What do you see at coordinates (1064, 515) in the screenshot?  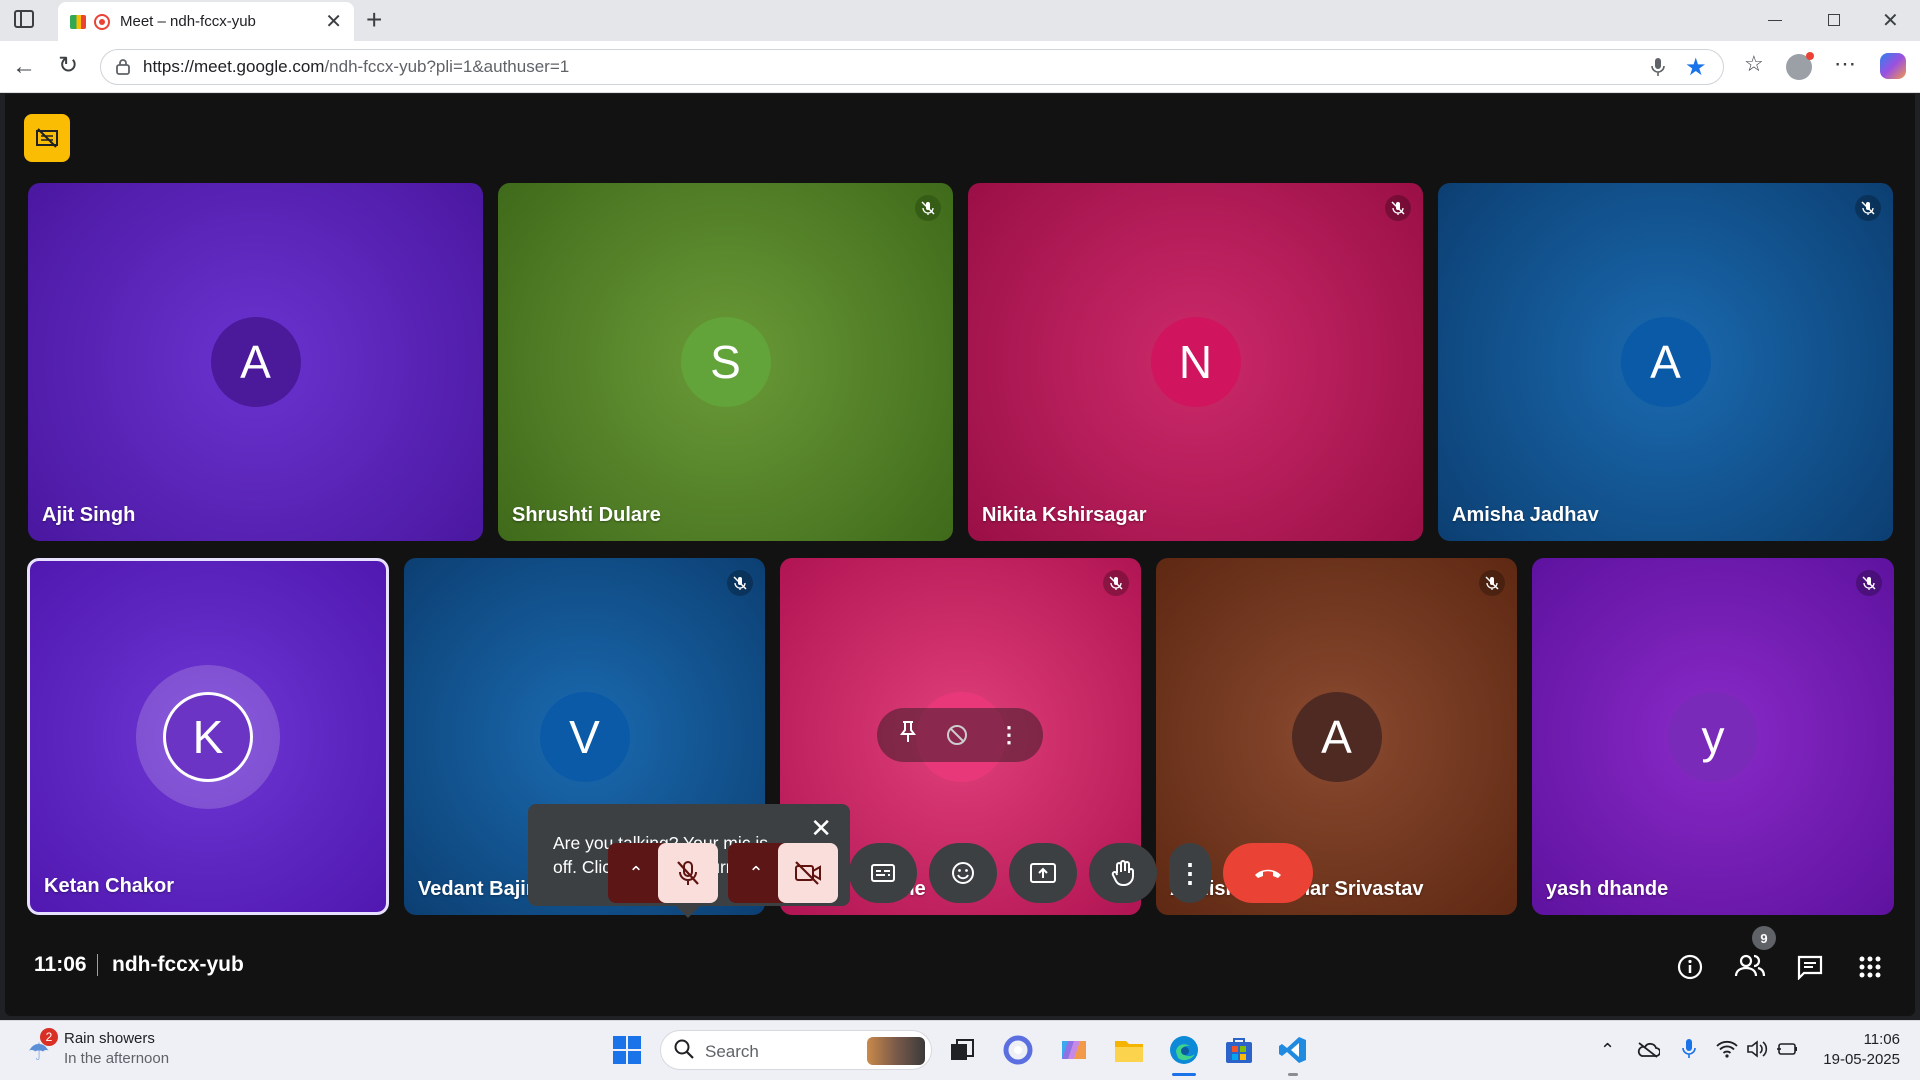 I see `participant-name: Nikita Kshirsagar` at bounding box center [1064, 515].